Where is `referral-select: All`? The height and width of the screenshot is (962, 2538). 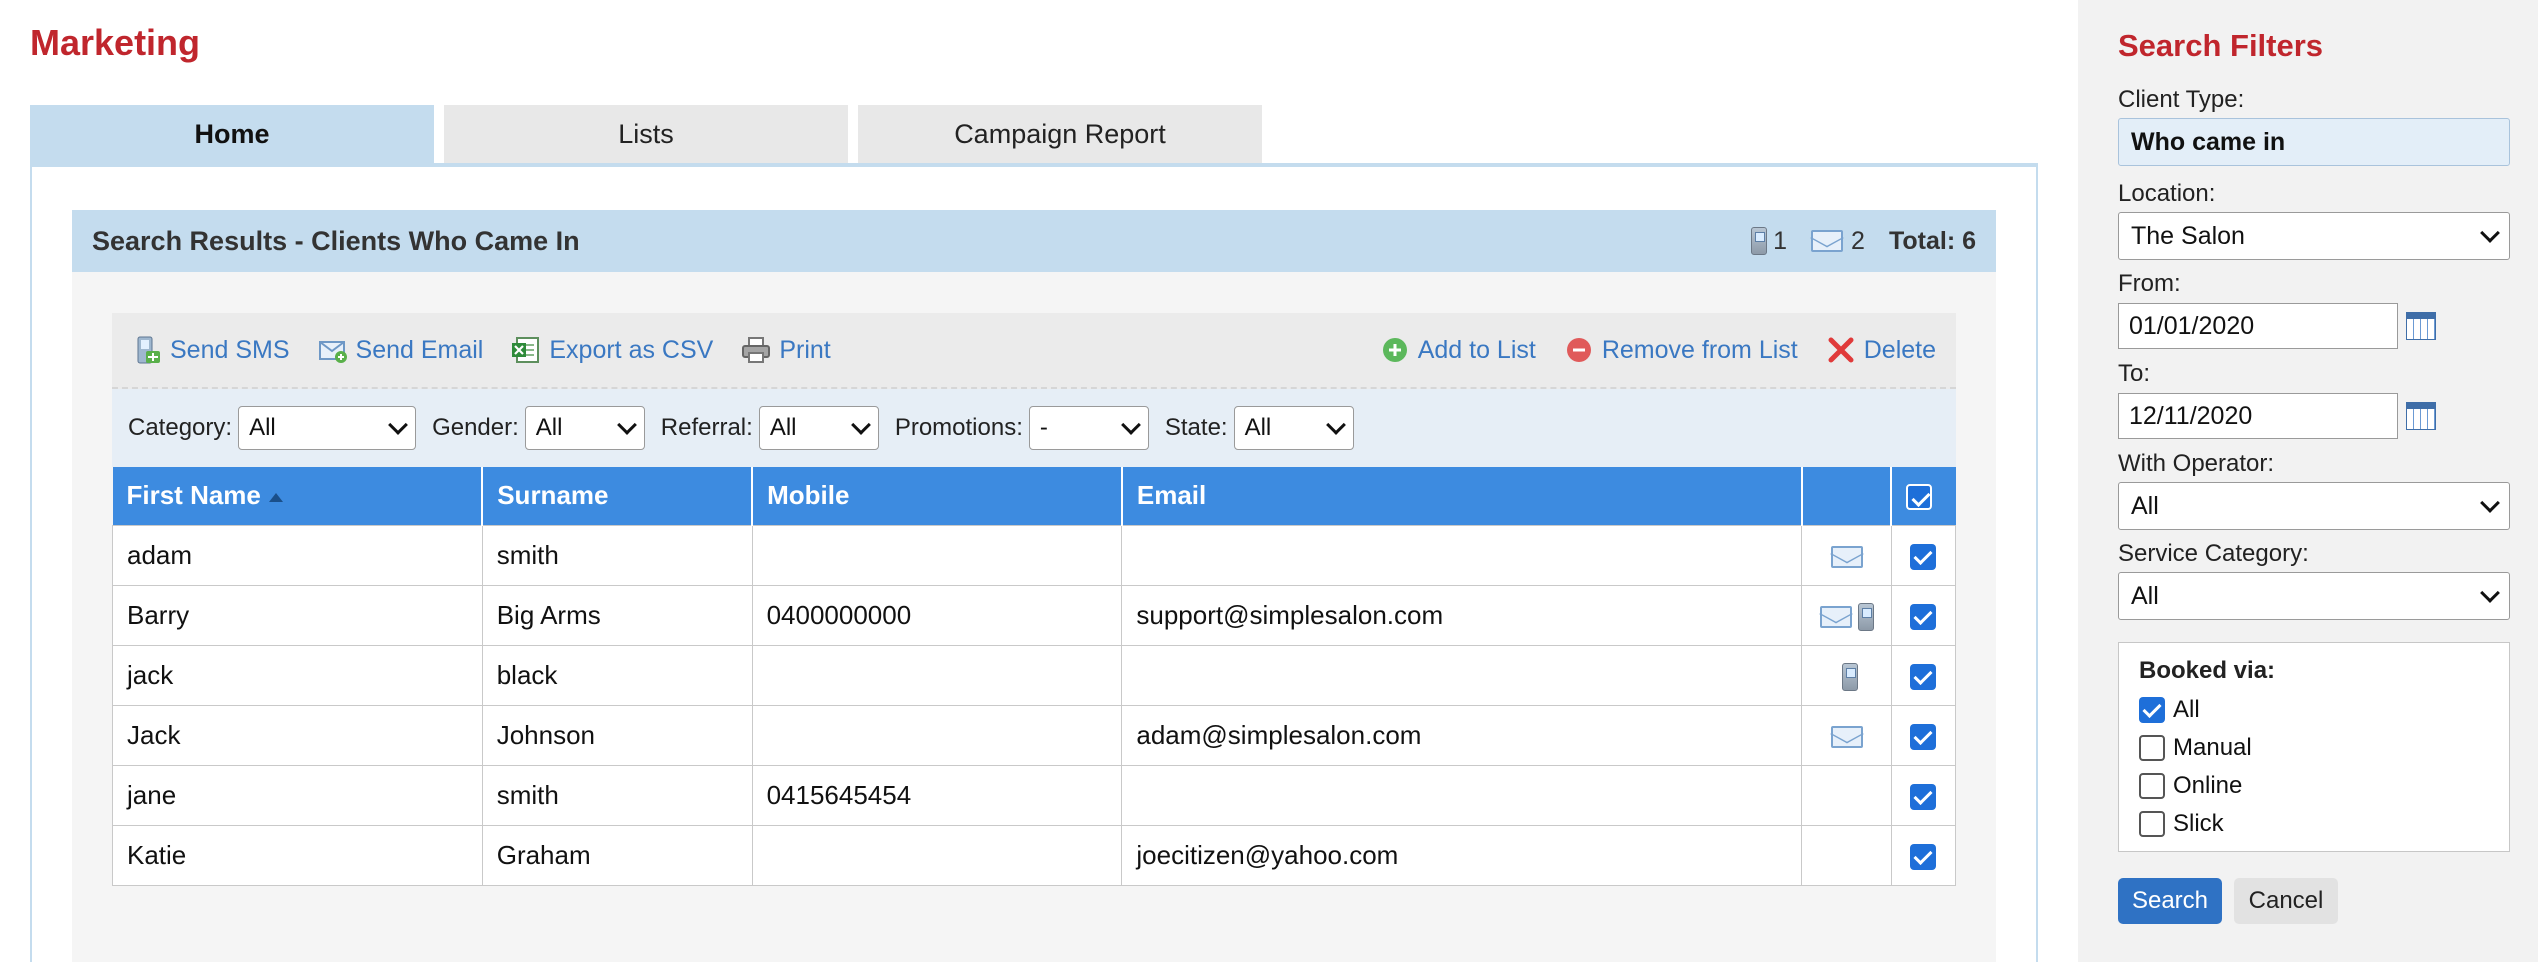 referral-select: All is located at coordinates (818, 428).